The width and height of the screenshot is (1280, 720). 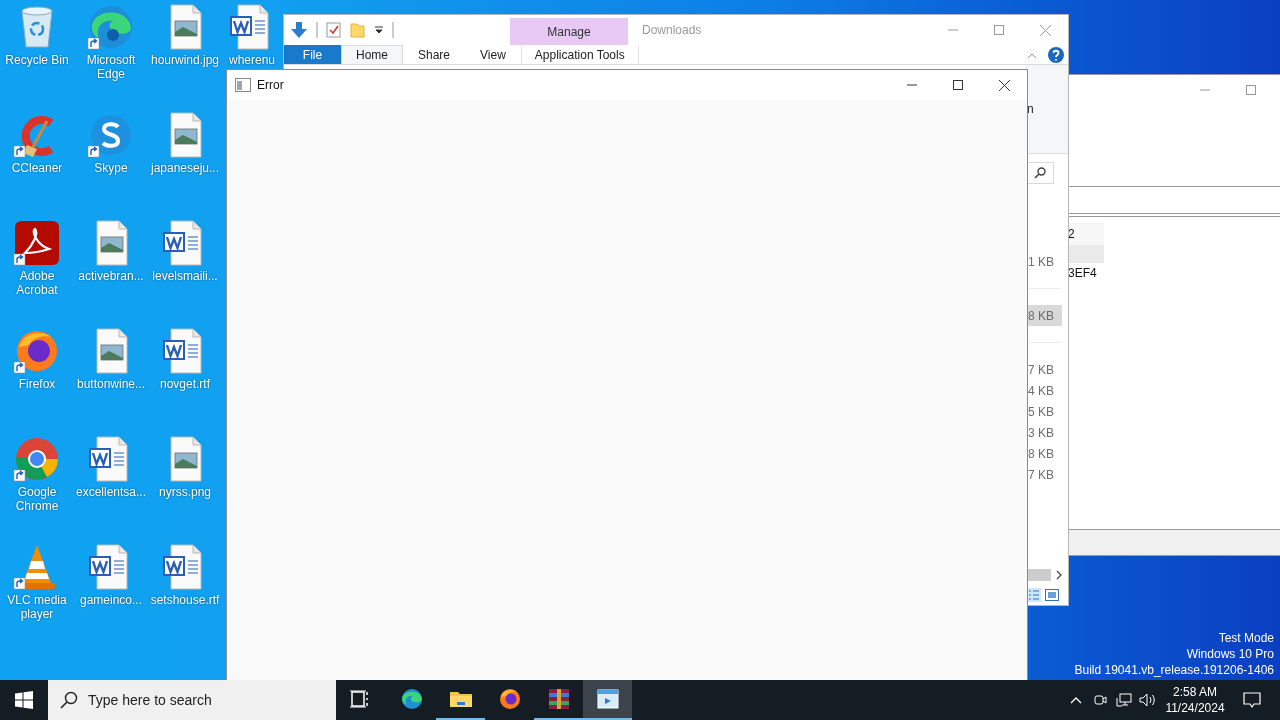 I want to click on desktop-icon: Adobe Acrobat, so click(x=37, y=258).